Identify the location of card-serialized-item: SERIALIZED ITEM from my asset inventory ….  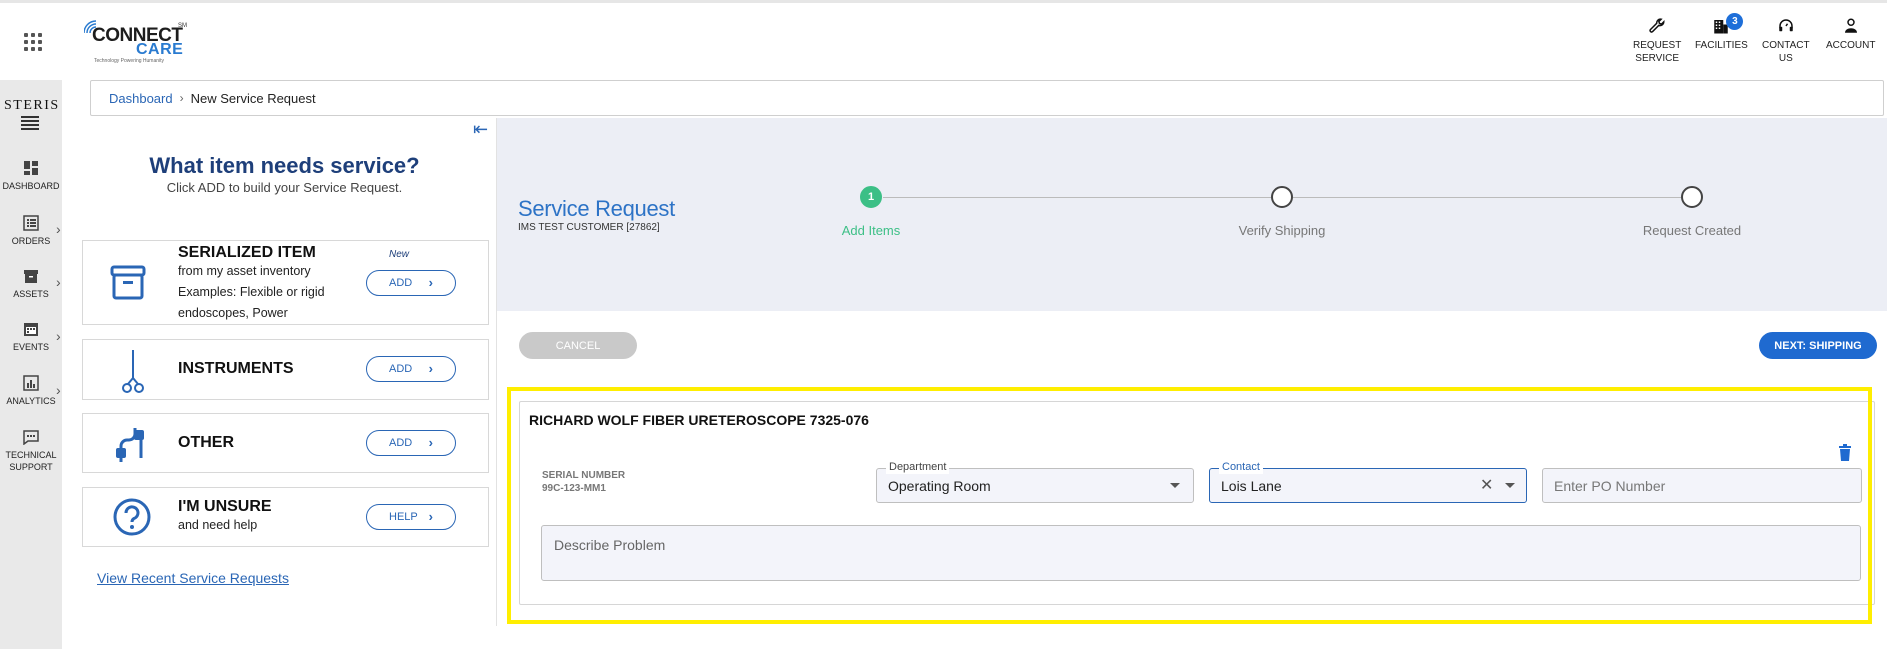
(285, 282).